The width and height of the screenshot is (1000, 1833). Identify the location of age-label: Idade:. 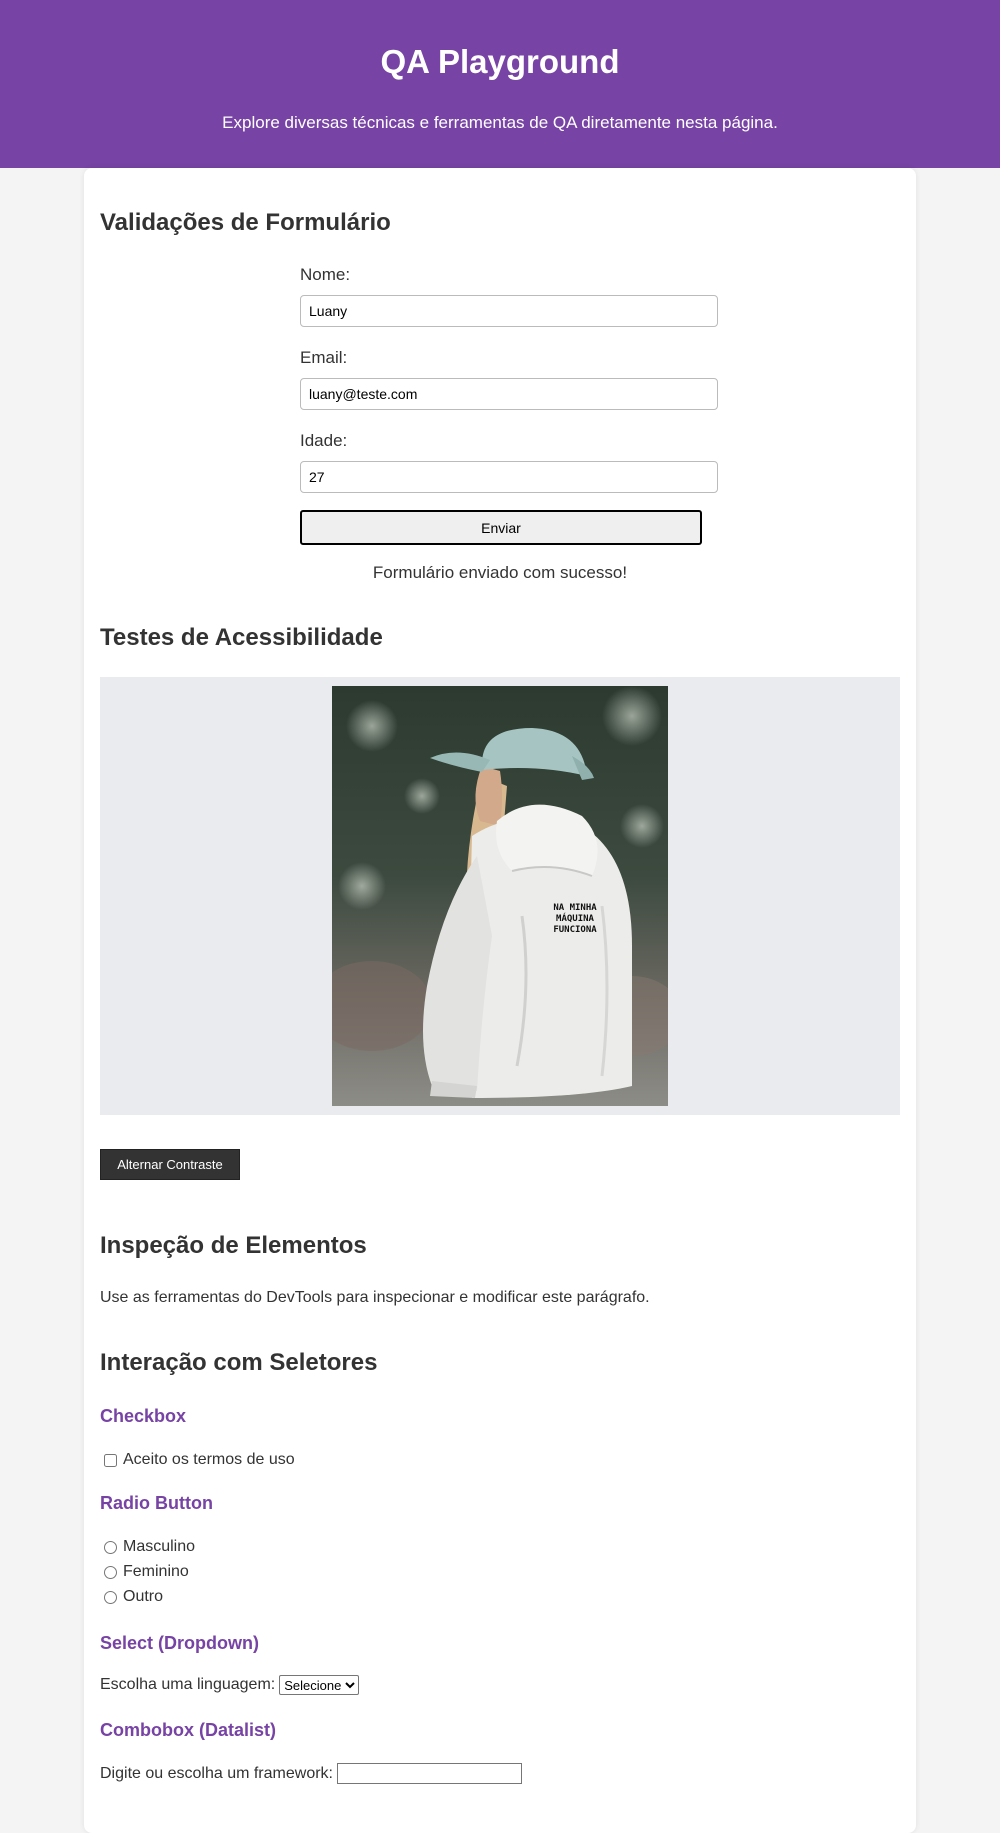
(324, 440).